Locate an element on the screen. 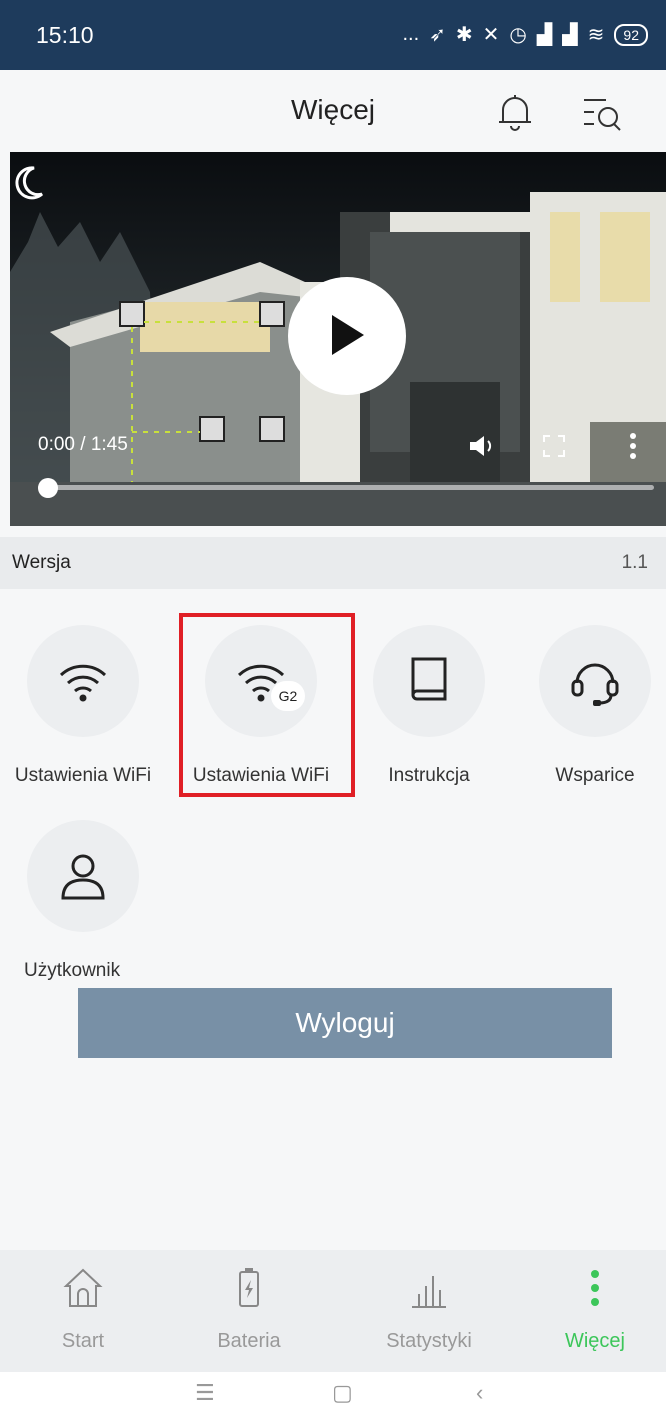 Image resolution: width=666 pixels, height=1422 pixels. alarm-icon: ◷ is located at coordinates (518, 35).